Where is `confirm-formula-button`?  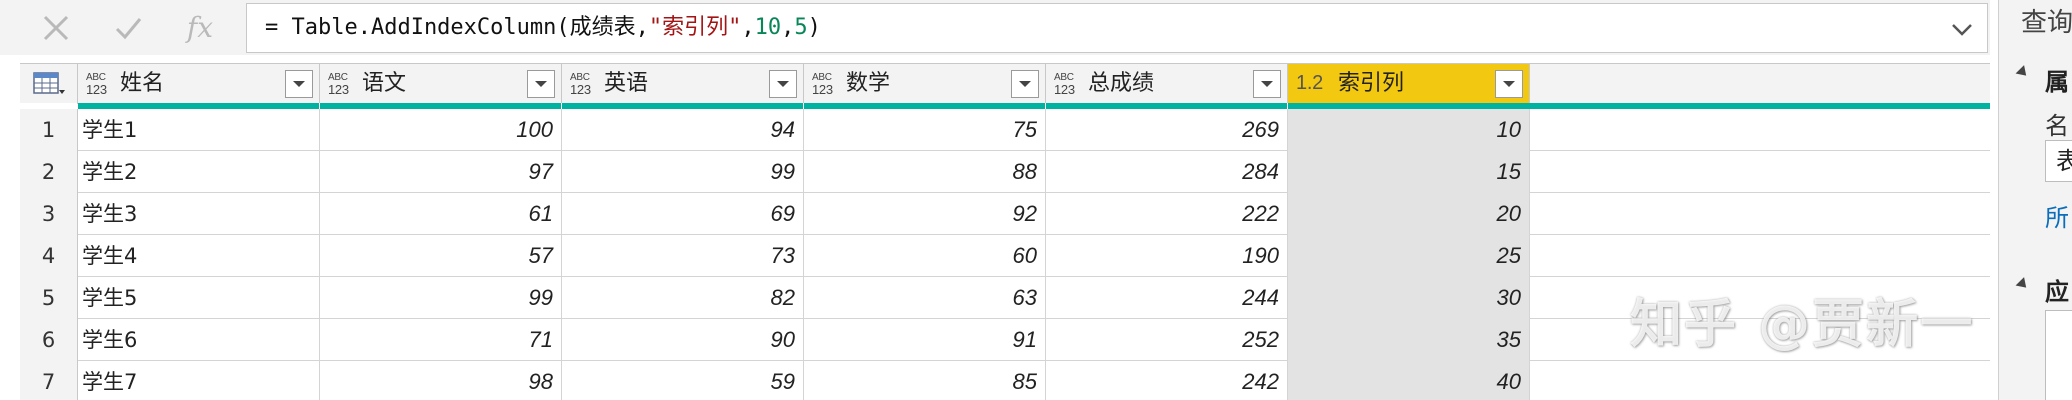 confirm-formula-button is located at coordinates (128, 27).